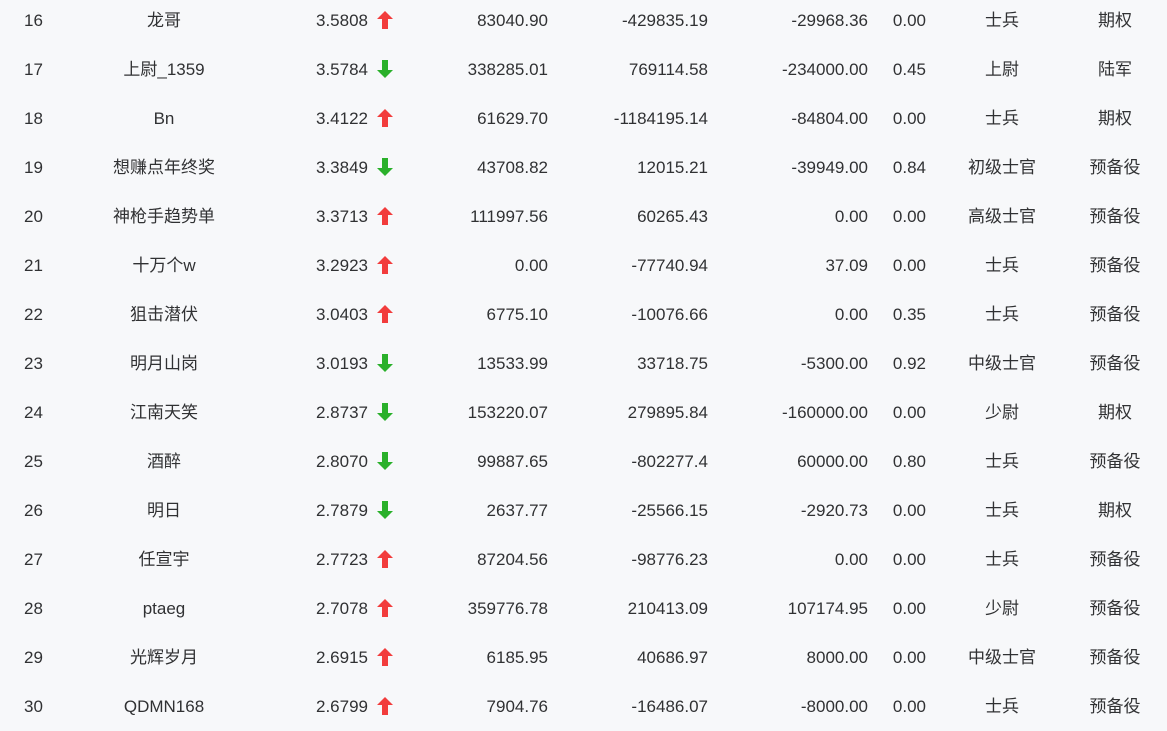  What do you see at coordinates (342, 314) in the screenshot?
I see `score-cell: 3.0403` at bounding box center [342, 314].